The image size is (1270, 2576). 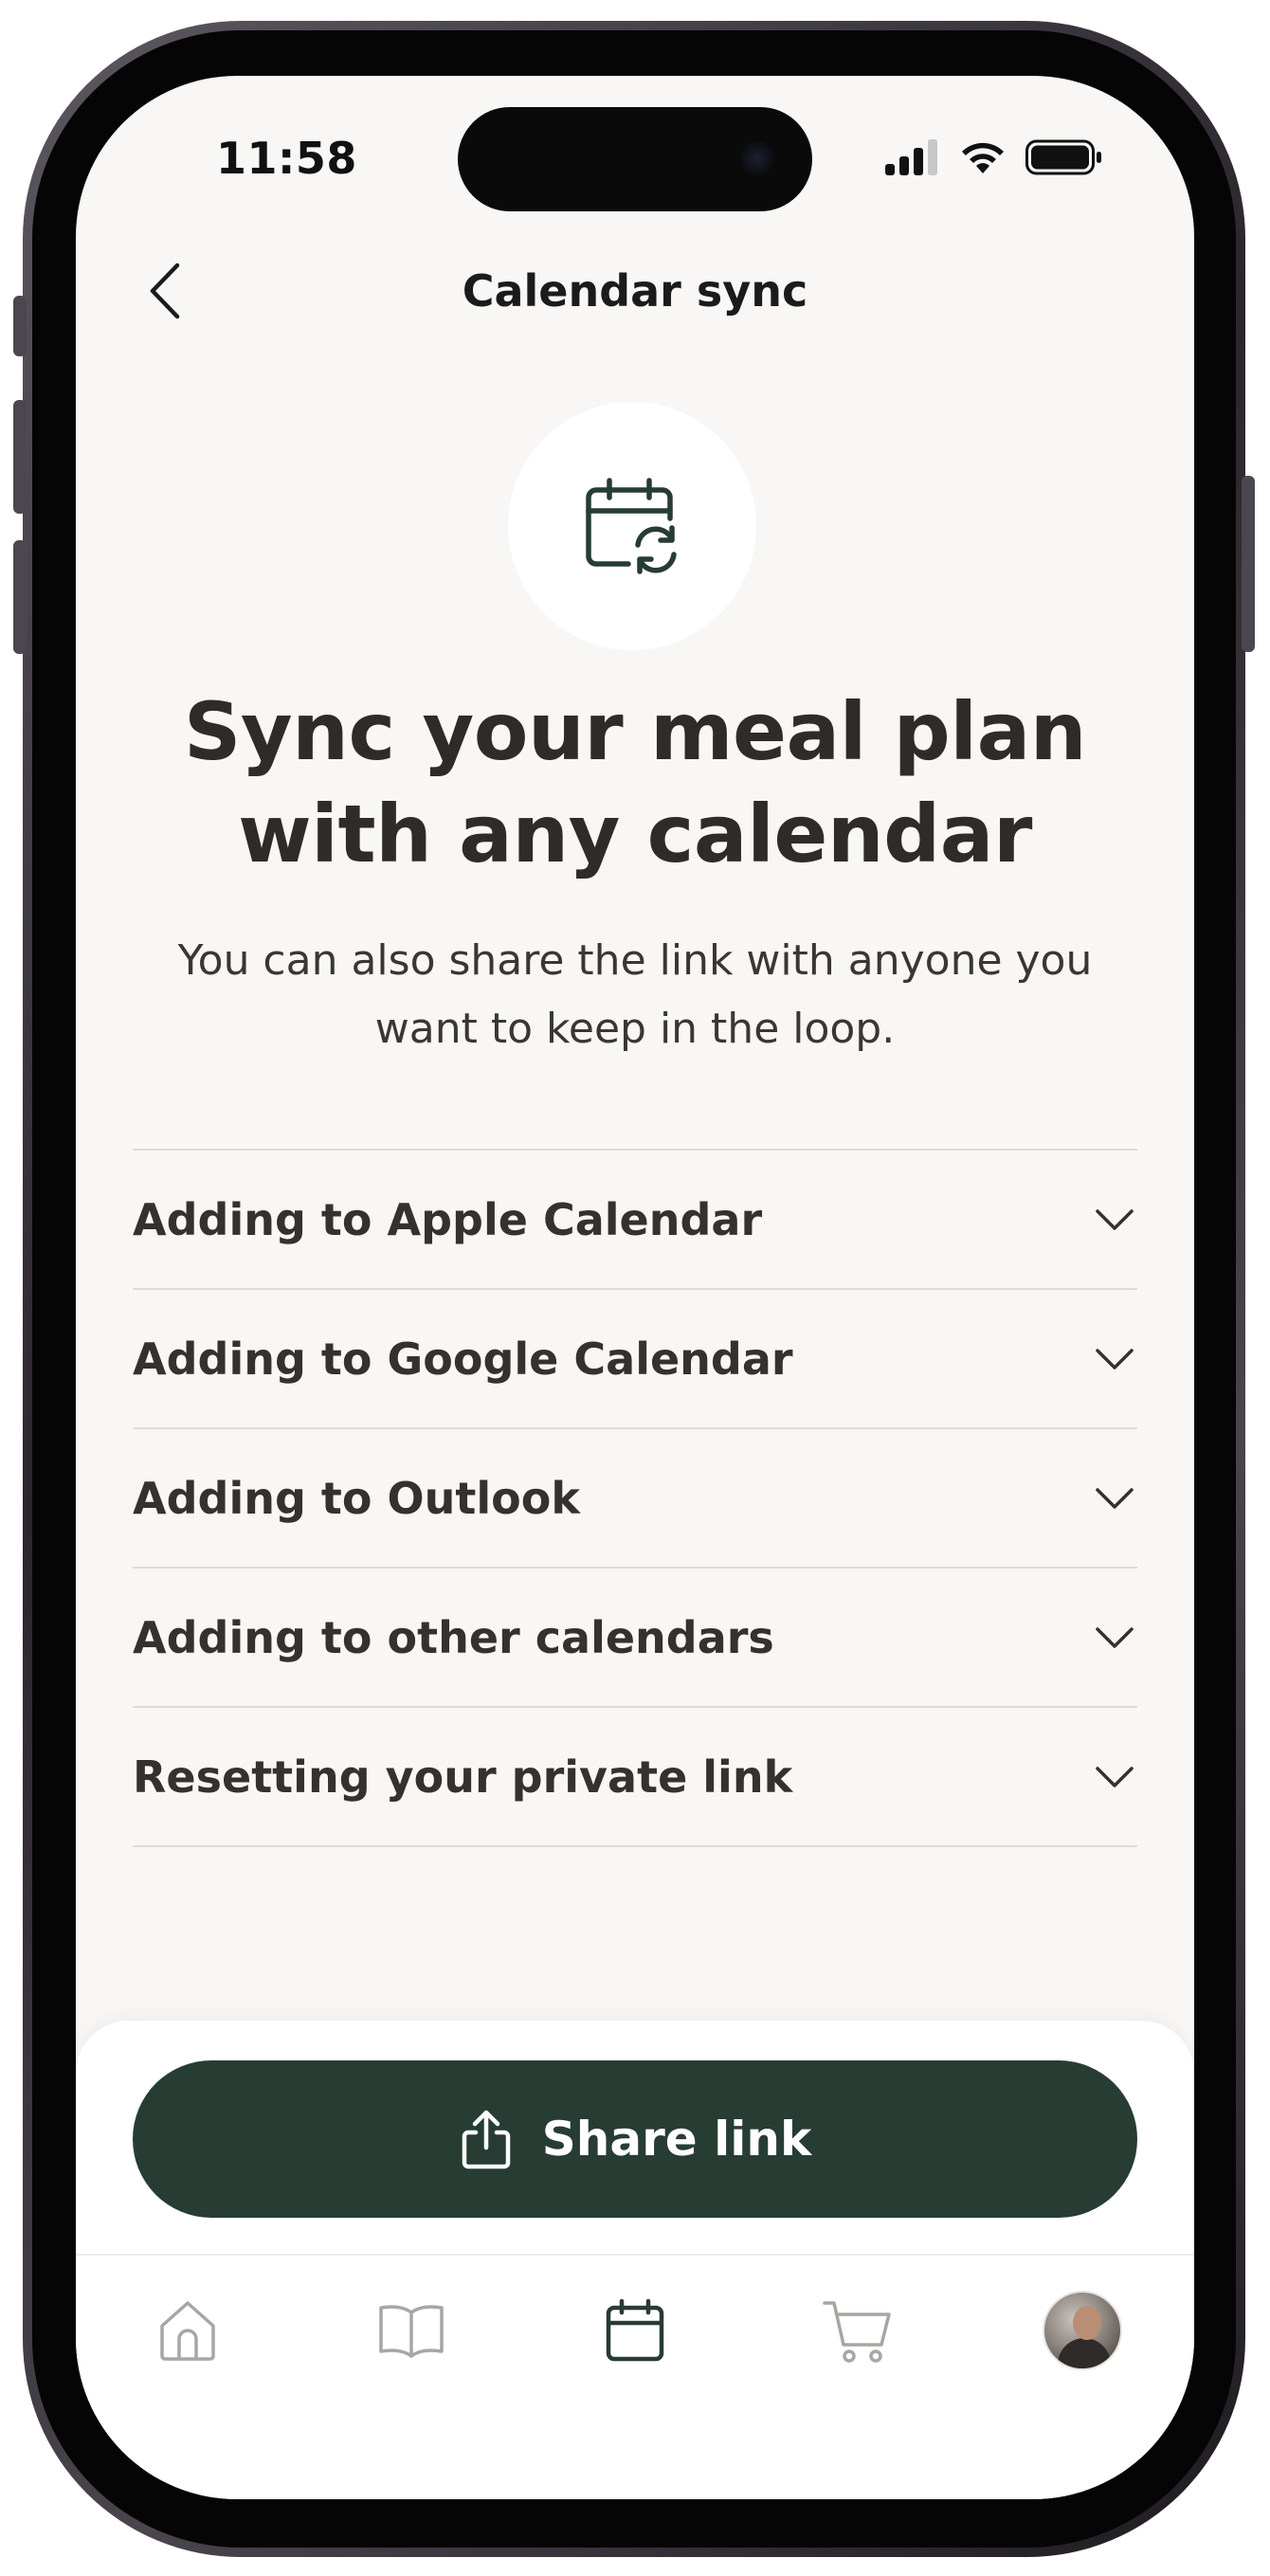 What do you see at coordinates (1248, 564) in the screenshot?
I see `power-button` at bounding box center [1248, 564].